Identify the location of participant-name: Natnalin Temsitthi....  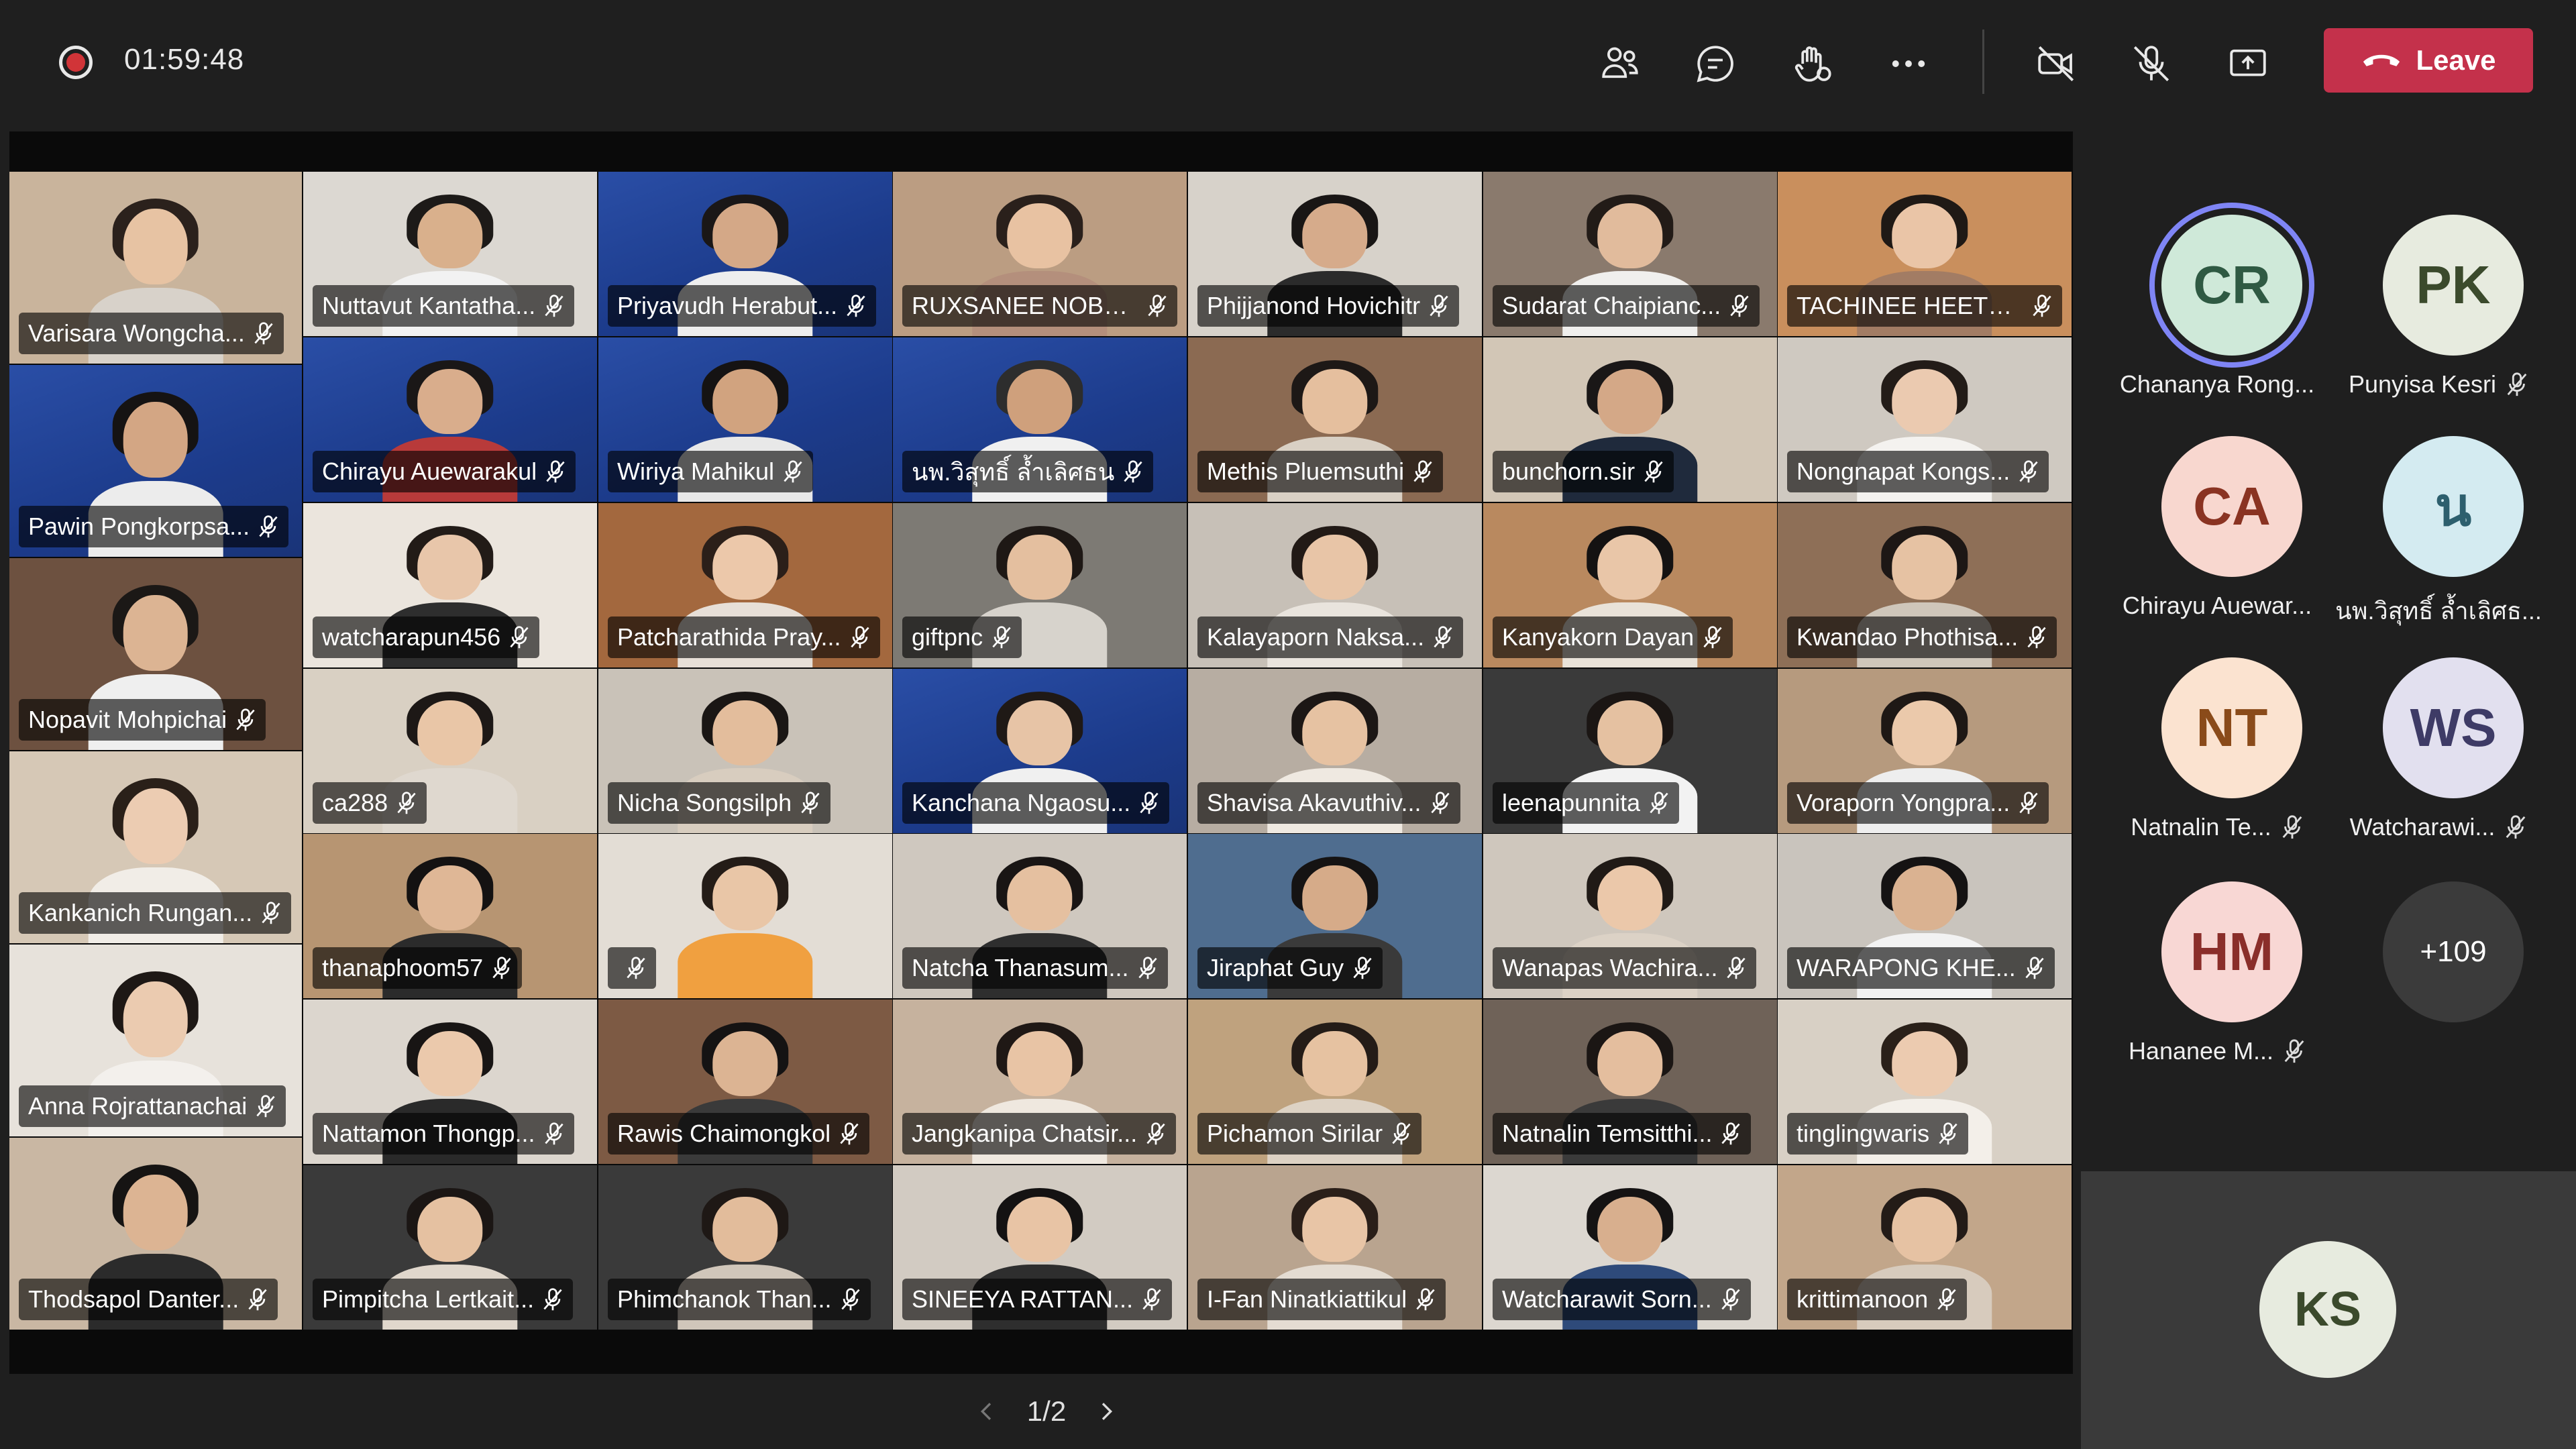
(1607, 1133).